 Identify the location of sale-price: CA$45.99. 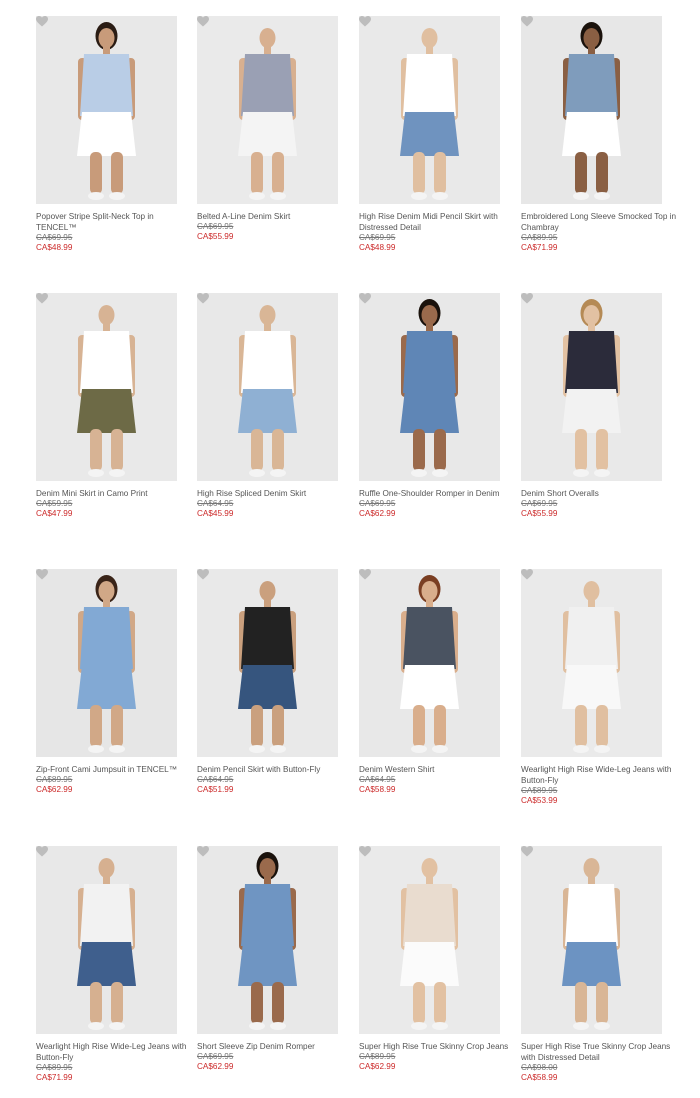
(215, 513).